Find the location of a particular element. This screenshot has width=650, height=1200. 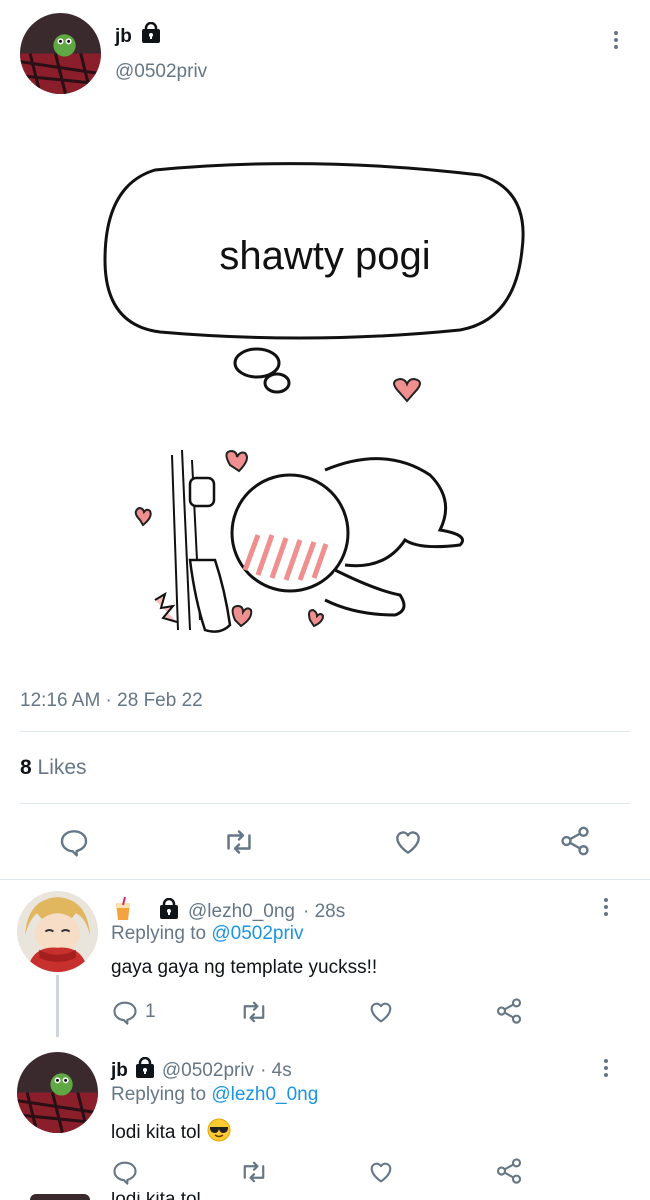

reply-text-row: lodi kita tol is located at coordinates (171, 1133).